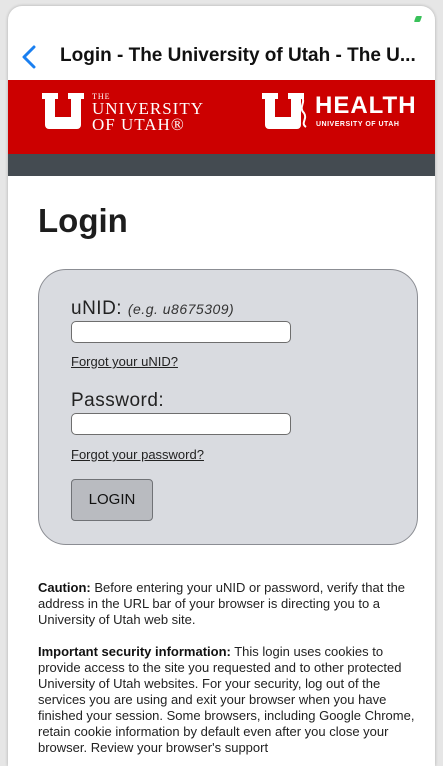 This screenshot has height=766, width=443. Describe the element at coordinates (134, 651) in the screenshot. I see `security-heading: Important security information:` at that location.